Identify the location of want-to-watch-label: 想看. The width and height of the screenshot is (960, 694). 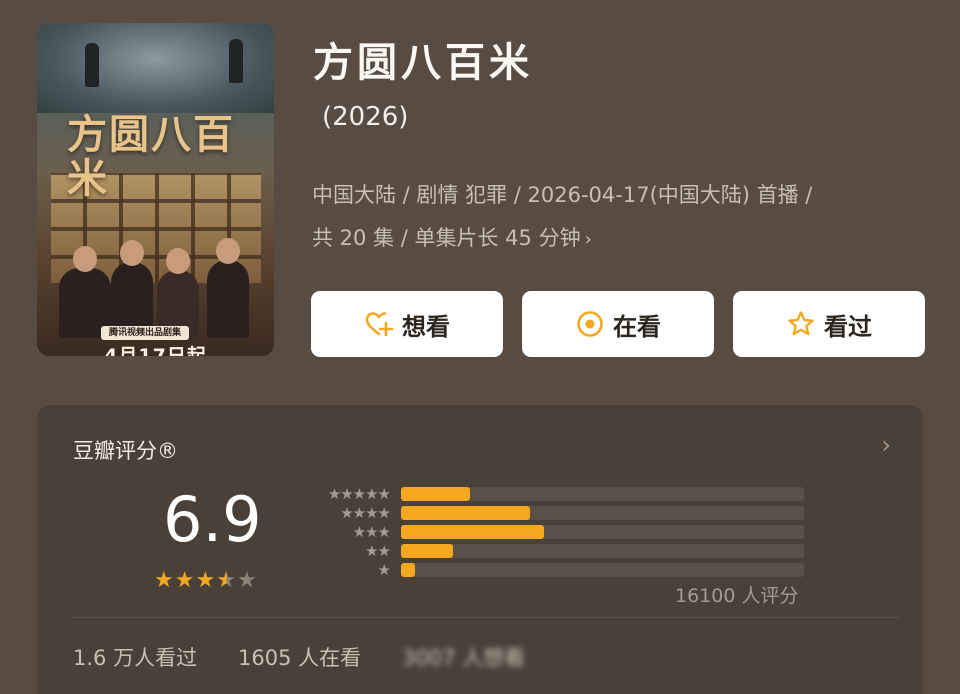
(426, 326).